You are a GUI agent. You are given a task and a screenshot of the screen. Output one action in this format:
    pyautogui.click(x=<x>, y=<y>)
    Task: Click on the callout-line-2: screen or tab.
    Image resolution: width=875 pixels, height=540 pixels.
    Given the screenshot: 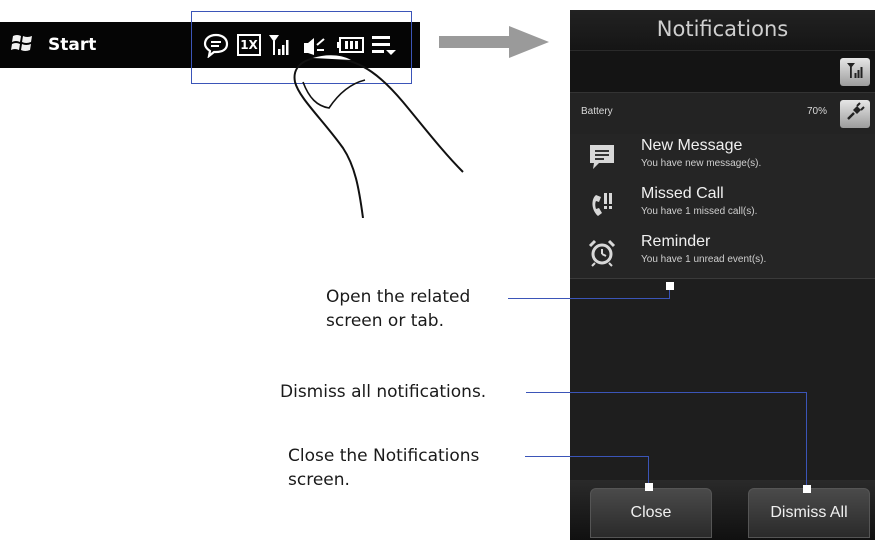 What is the action you would take?
    pyautogui.click(x=385, y=321)
    